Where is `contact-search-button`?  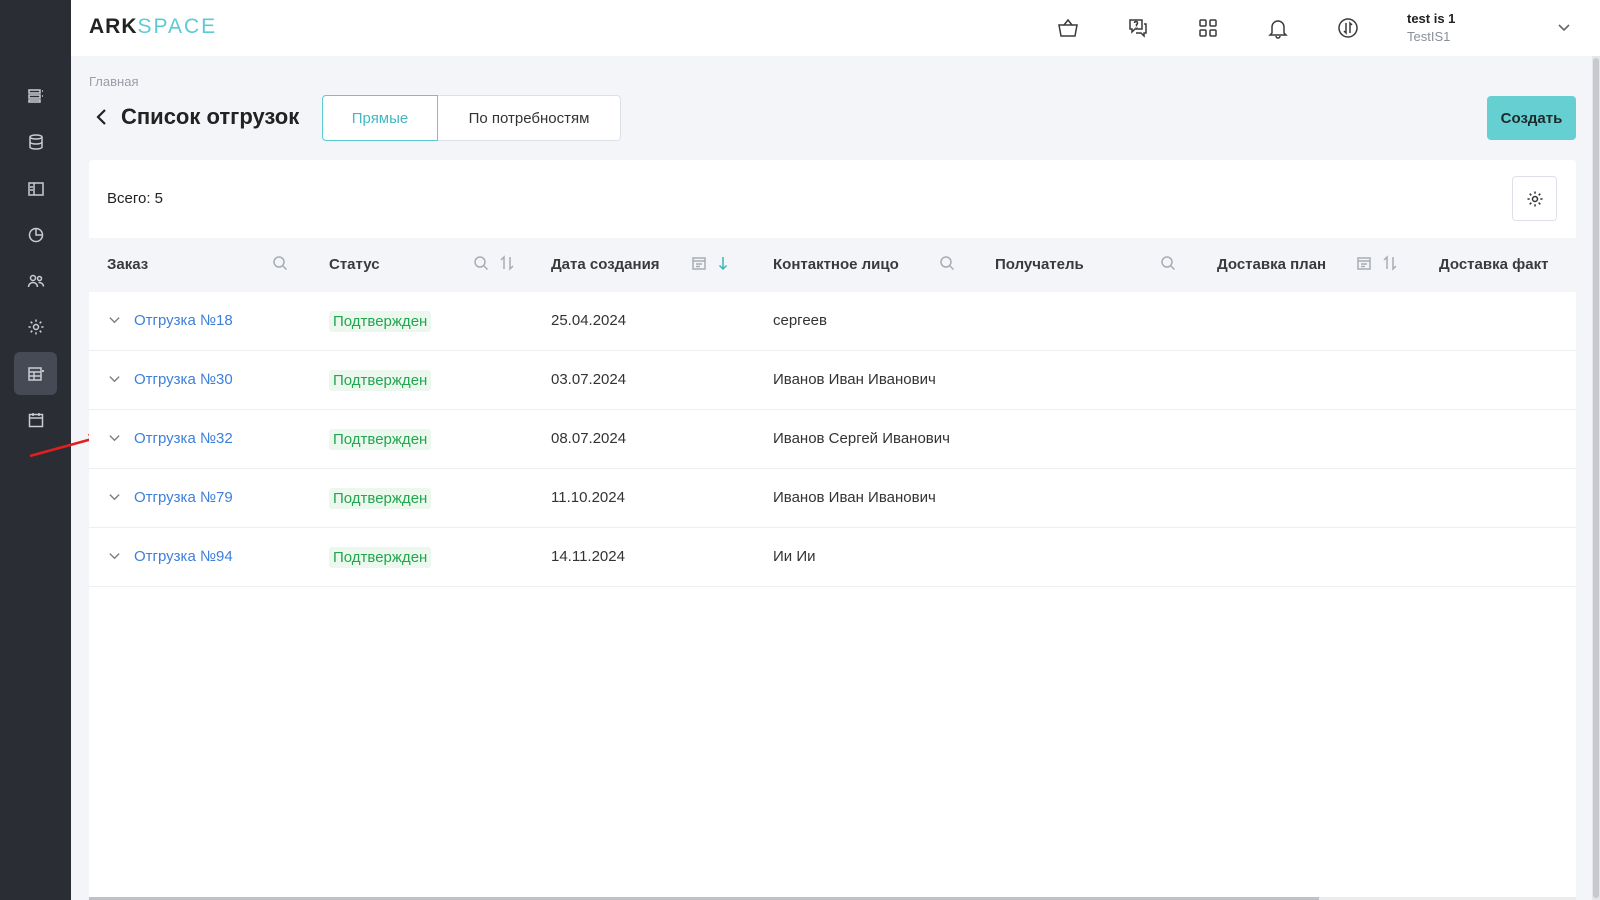
contact-search-button is located at coordinates (948, 264).